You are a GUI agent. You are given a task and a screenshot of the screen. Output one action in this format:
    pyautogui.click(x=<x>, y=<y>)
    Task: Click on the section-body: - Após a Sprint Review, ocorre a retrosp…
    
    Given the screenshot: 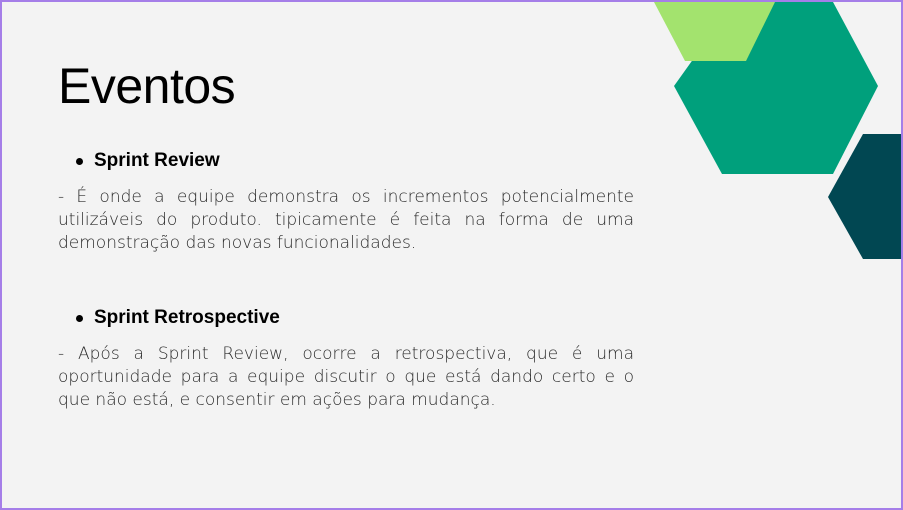 What is the action you would take?
    pyautogui.click(x=346, y=377)
    